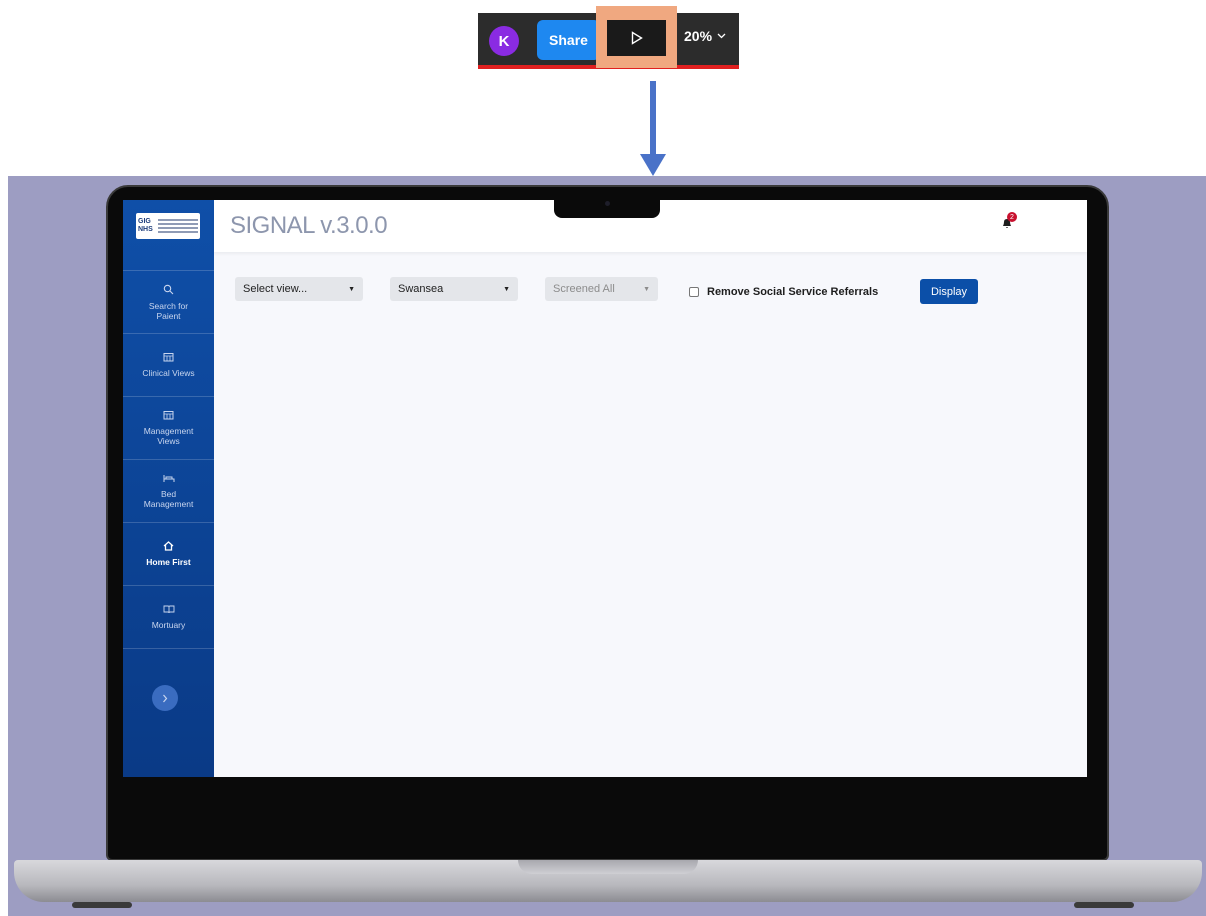 The width and height of the screenshot is (1206, 916). I want to click on search-icon, so click(168, 291).